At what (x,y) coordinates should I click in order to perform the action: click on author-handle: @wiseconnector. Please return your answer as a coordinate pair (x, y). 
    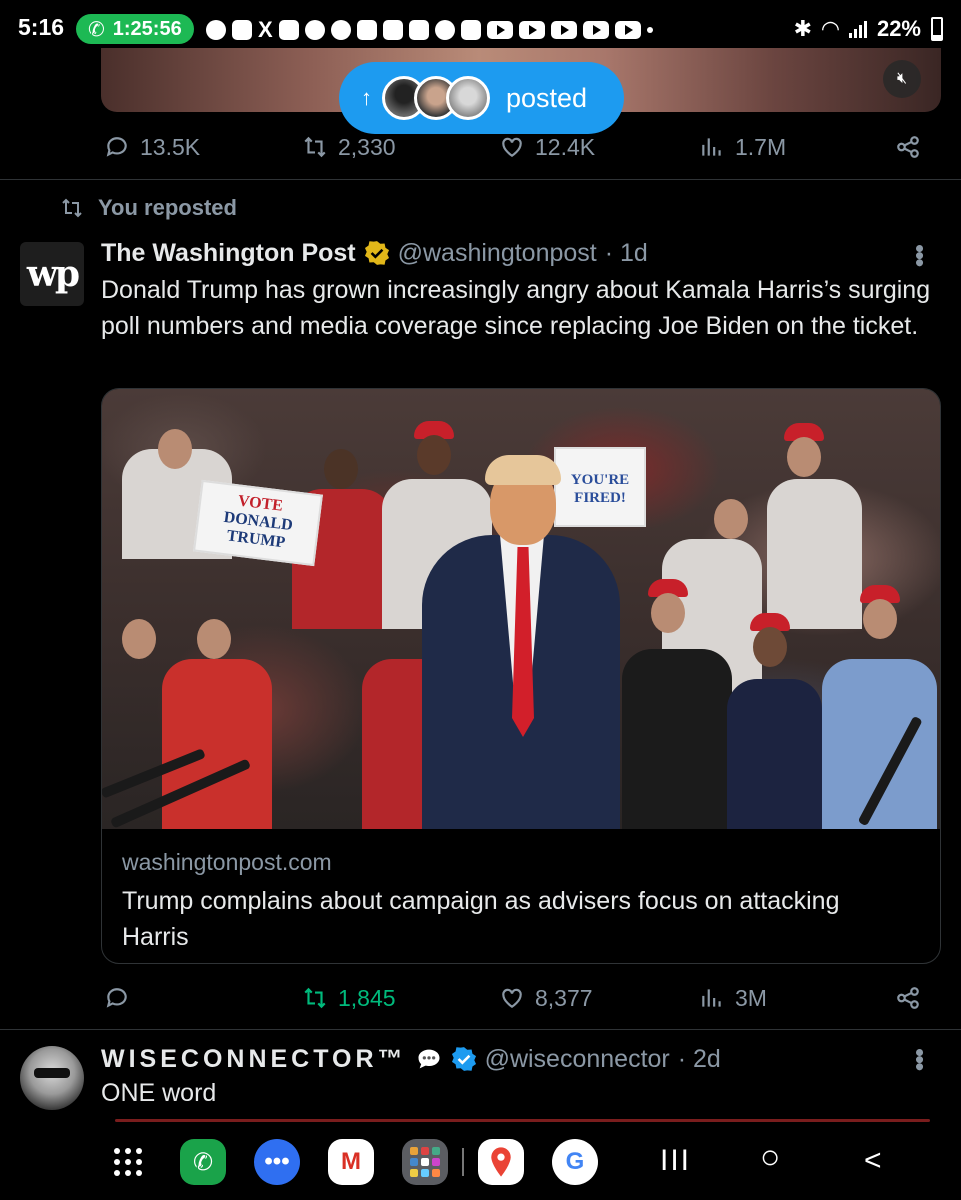
    Looking at the image, I should click on (577, 1059).